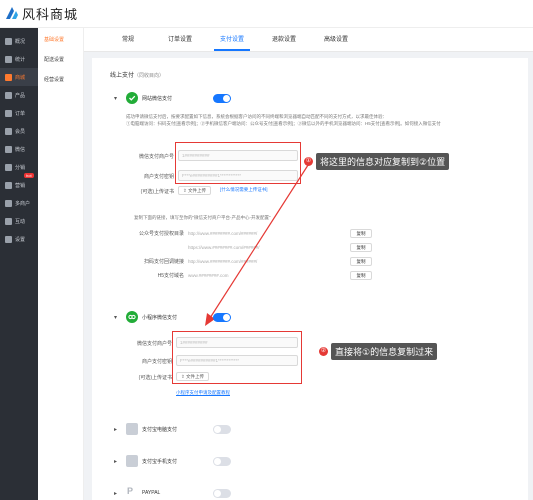  I want to click on annotation-callout-1: ① 将这里的信息对应复制到②位置, so click(377, 161).